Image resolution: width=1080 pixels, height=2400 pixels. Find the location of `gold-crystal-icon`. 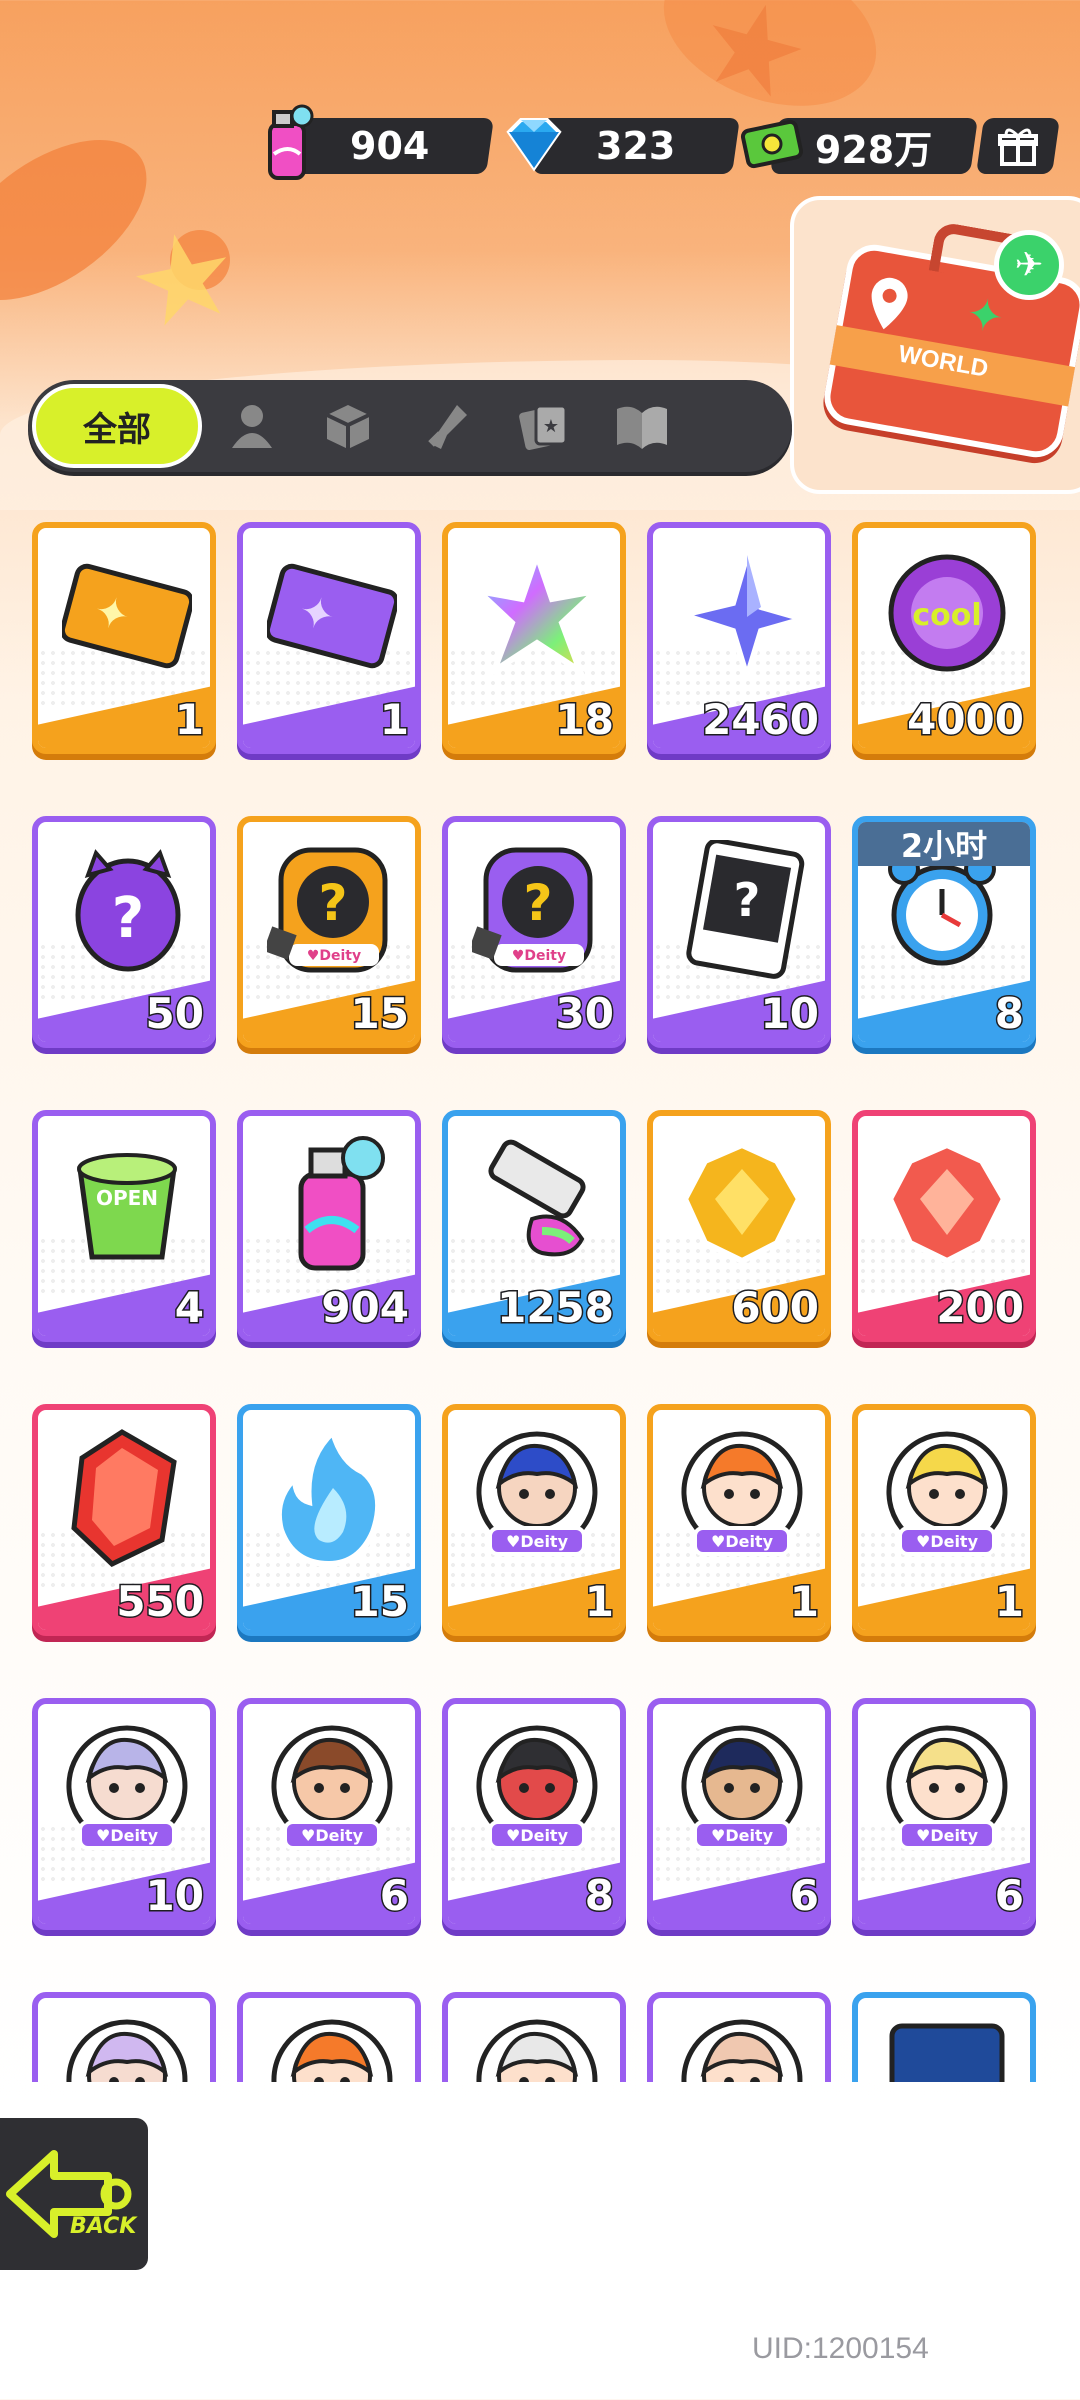

gold-crystal-icon is located at coordinates (742, 1204).